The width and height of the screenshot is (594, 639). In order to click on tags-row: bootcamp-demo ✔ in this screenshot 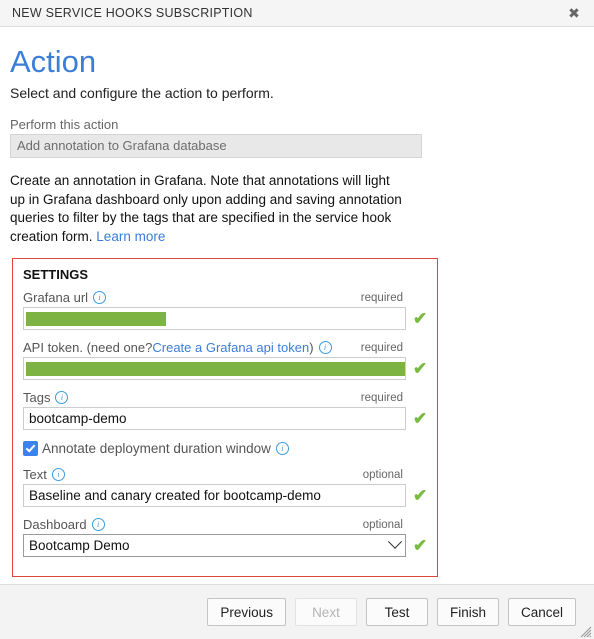, I will do `click(226, 418)`.